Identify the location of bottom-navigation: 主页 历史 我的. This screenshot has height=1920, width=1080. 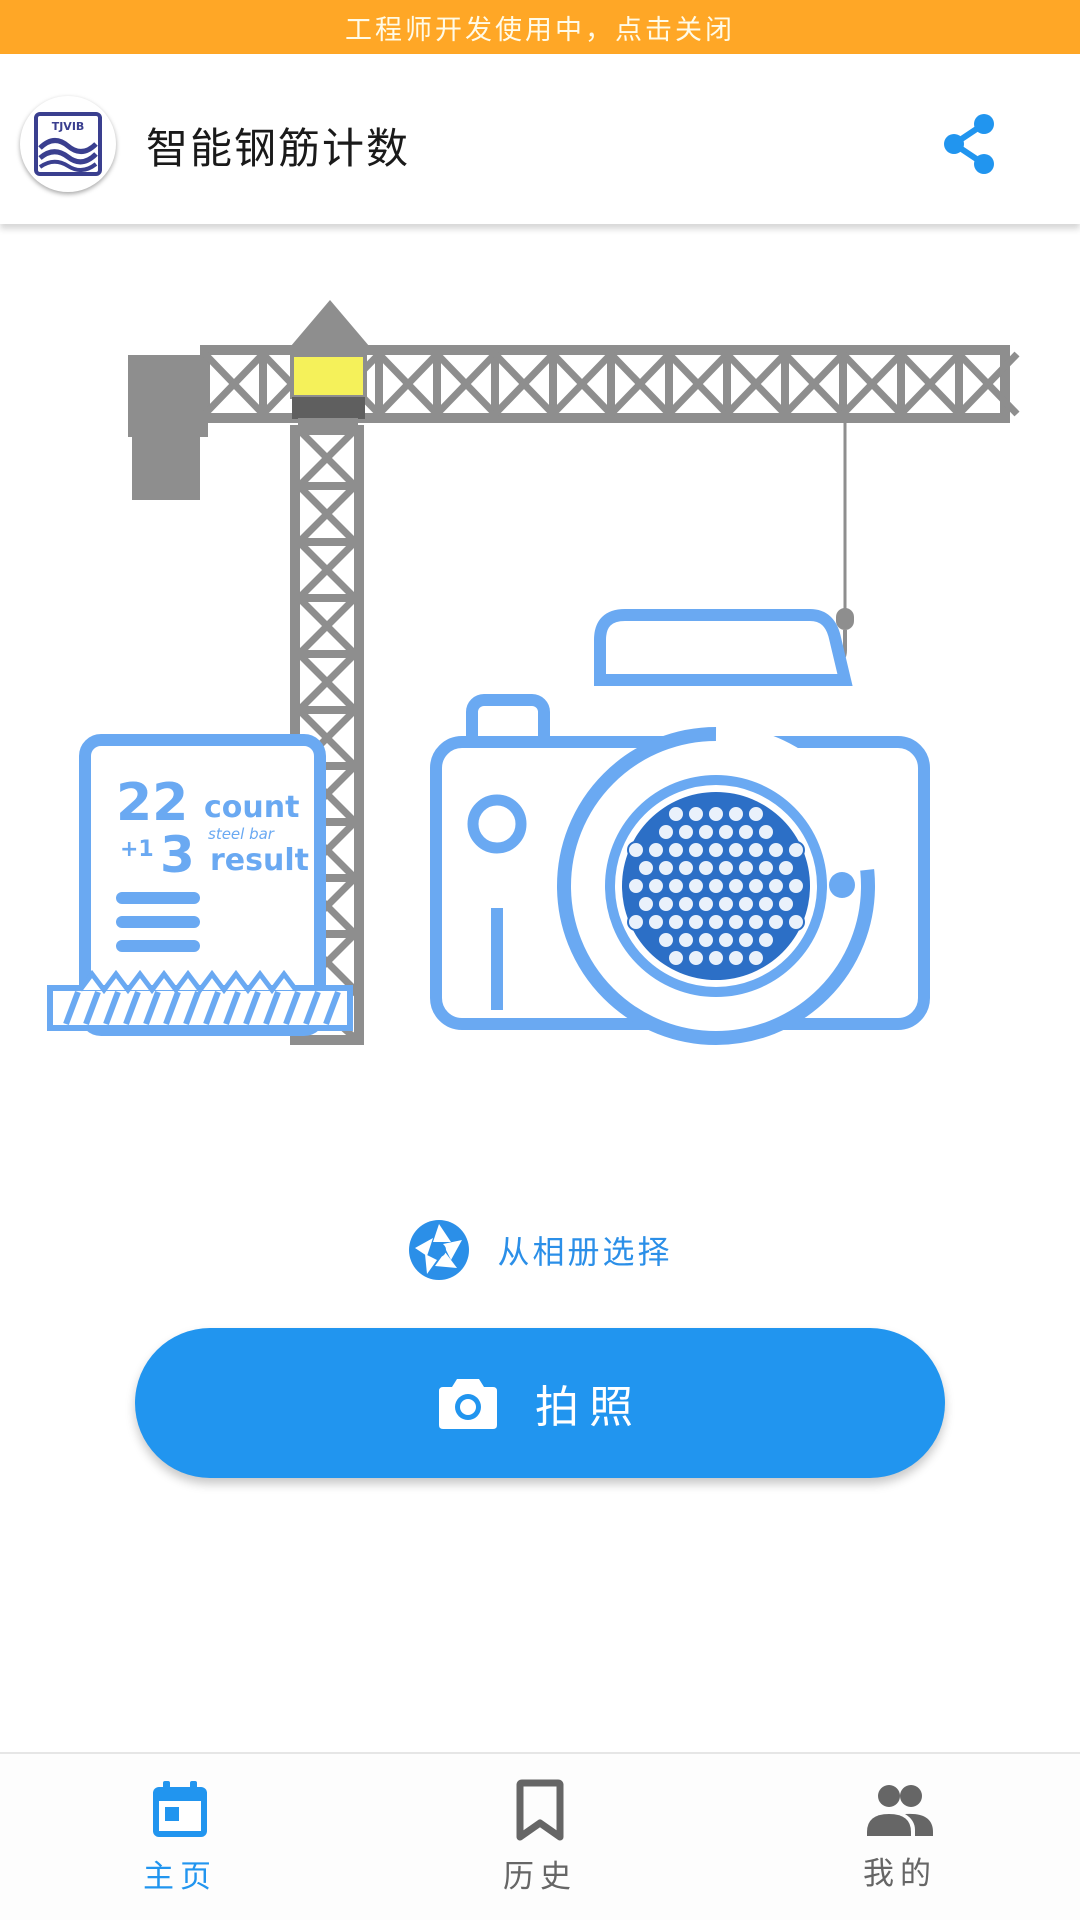
(540, 1836).